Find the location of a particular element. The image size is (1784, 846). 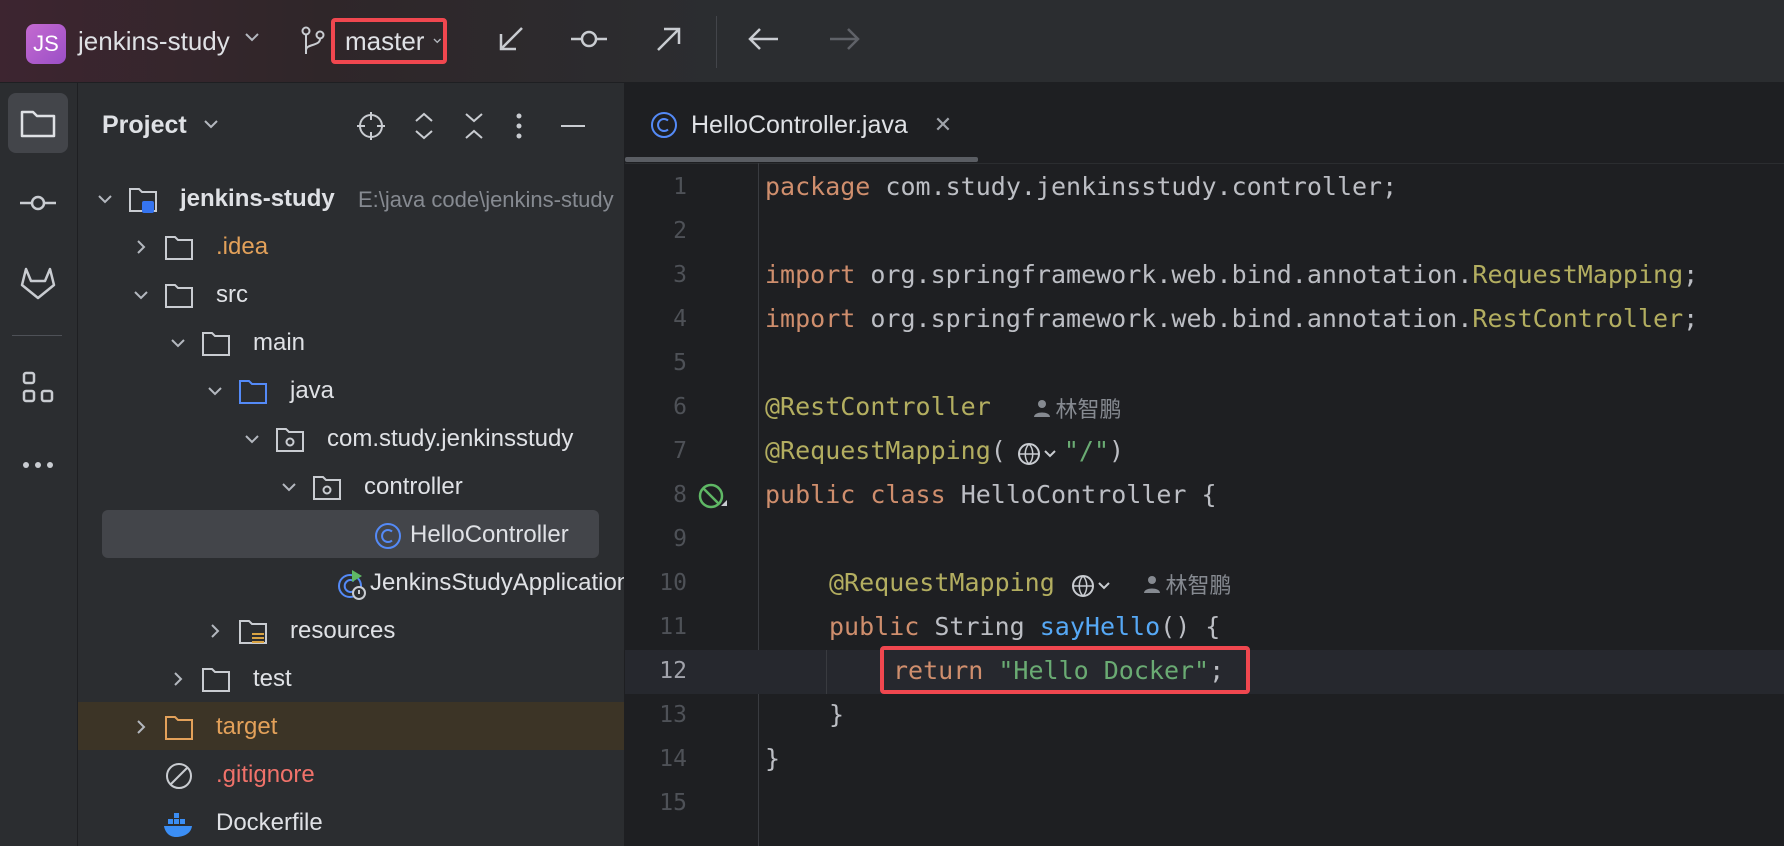

tree-item-label: src is located at coordinates (232, 294).